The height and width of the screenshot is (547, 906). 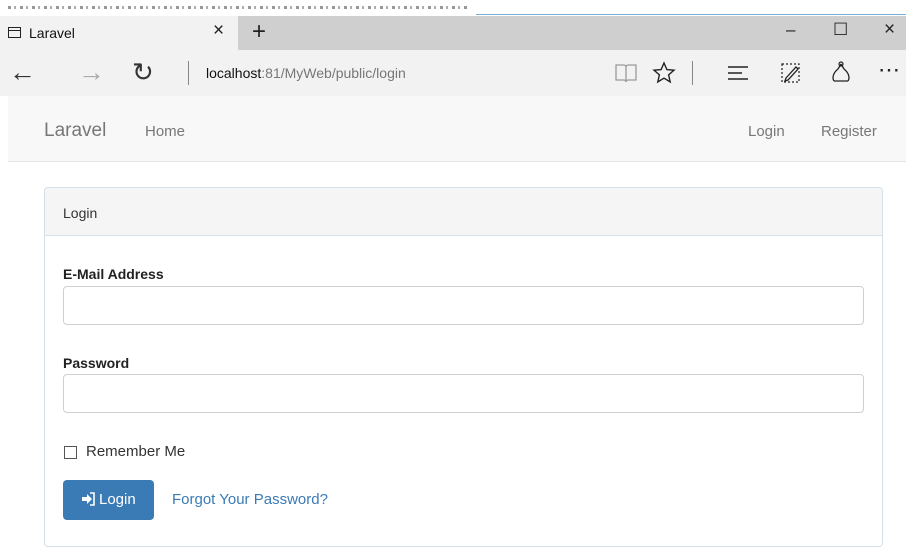 I want to click on url-path: :81/MyWeb/public/login, so click(x=333, y=73).